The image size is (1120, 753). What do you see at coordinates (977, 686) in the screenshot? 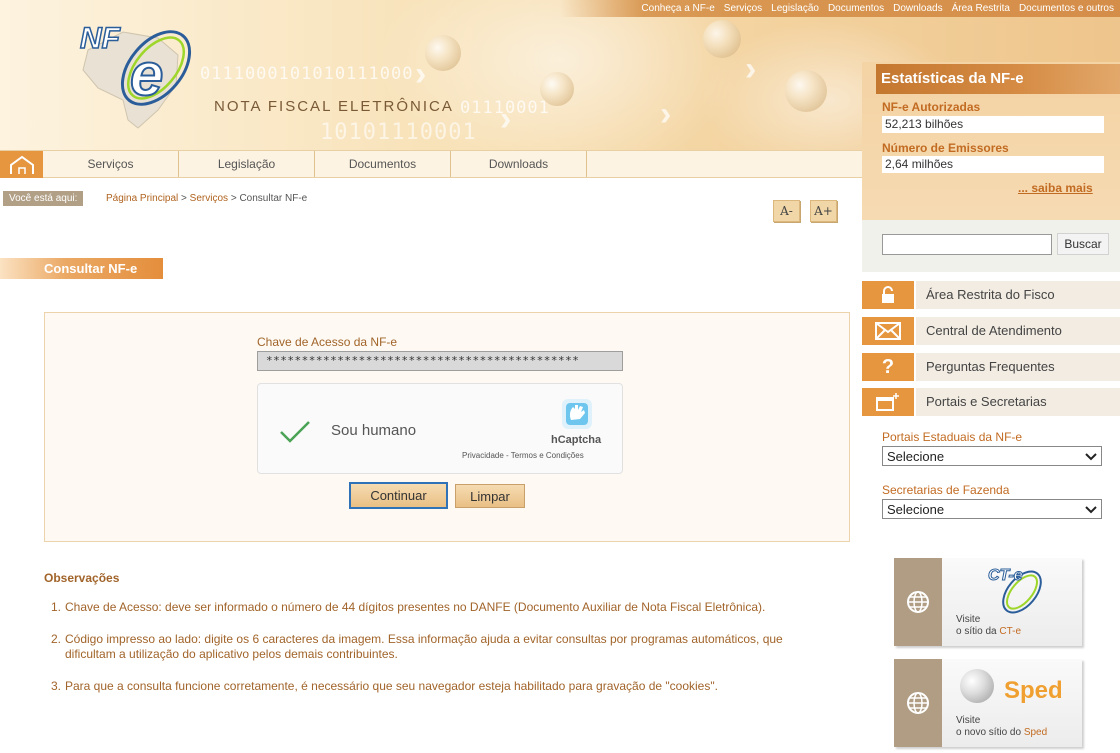
I see `sped-sphere-icon` at bounding box center [977, 686].